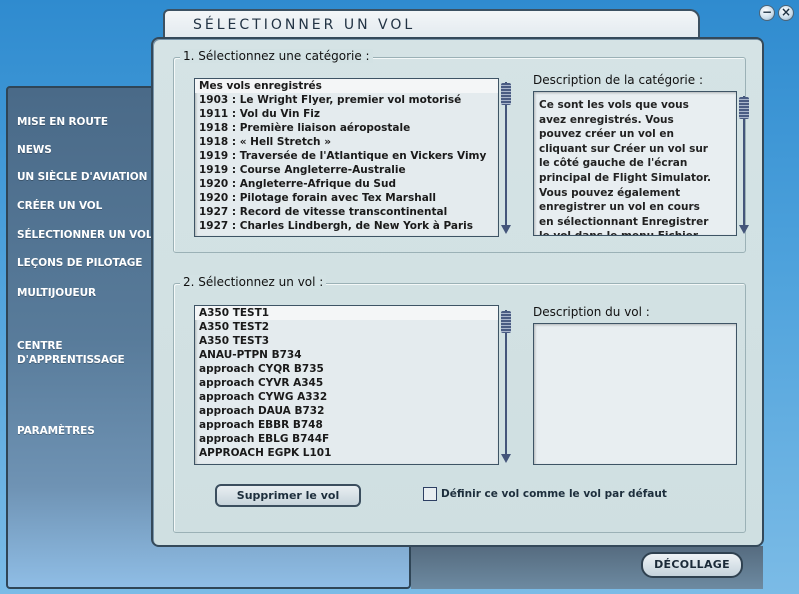  Describe the element at coordinates (253, 282) in the screenshot. I see `flight-section-label: 2. Sélectionnez un vol :` at that location.